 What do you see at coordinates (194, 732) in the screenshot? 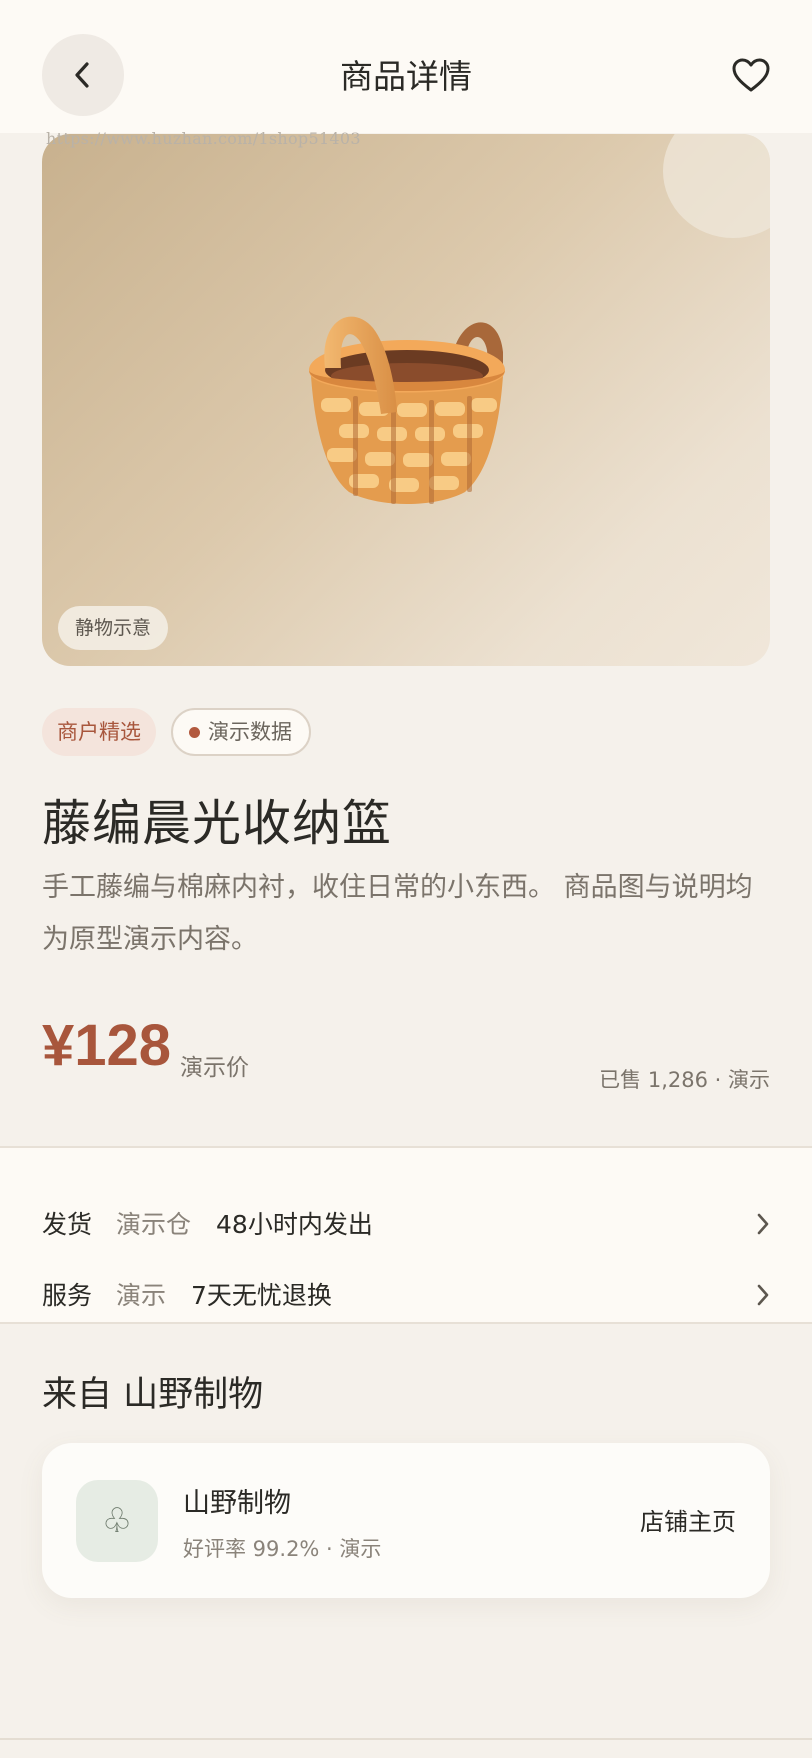
I see `dot-icon` at bounding box center [194, 732].